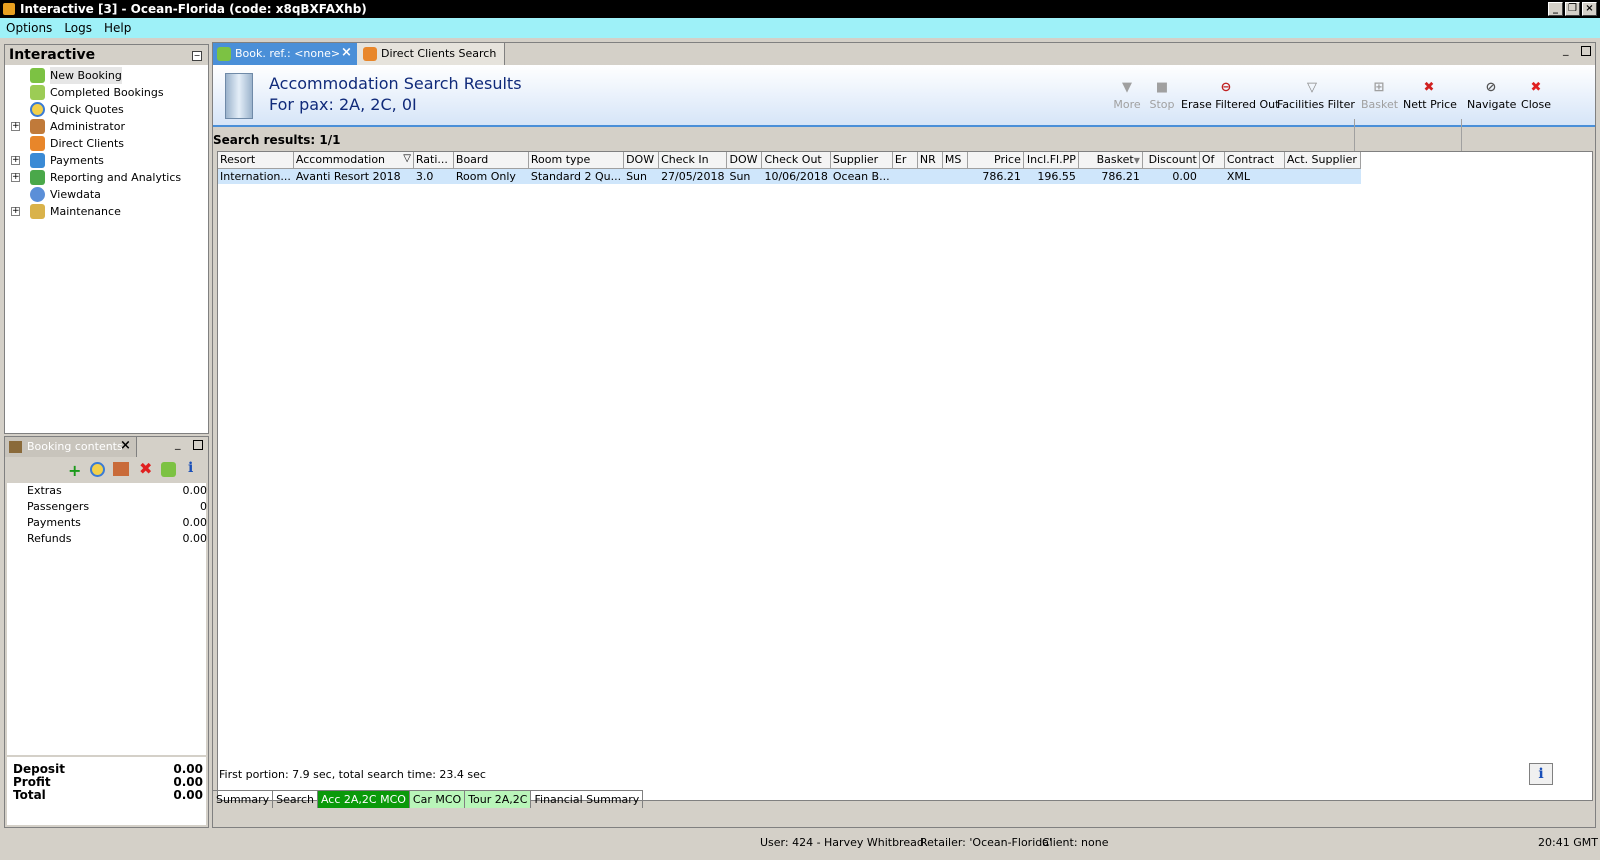  What do you see at coordinates (955, 160) in the screenshot?
I see `column-header: MS` at bounding box center [955, 160].